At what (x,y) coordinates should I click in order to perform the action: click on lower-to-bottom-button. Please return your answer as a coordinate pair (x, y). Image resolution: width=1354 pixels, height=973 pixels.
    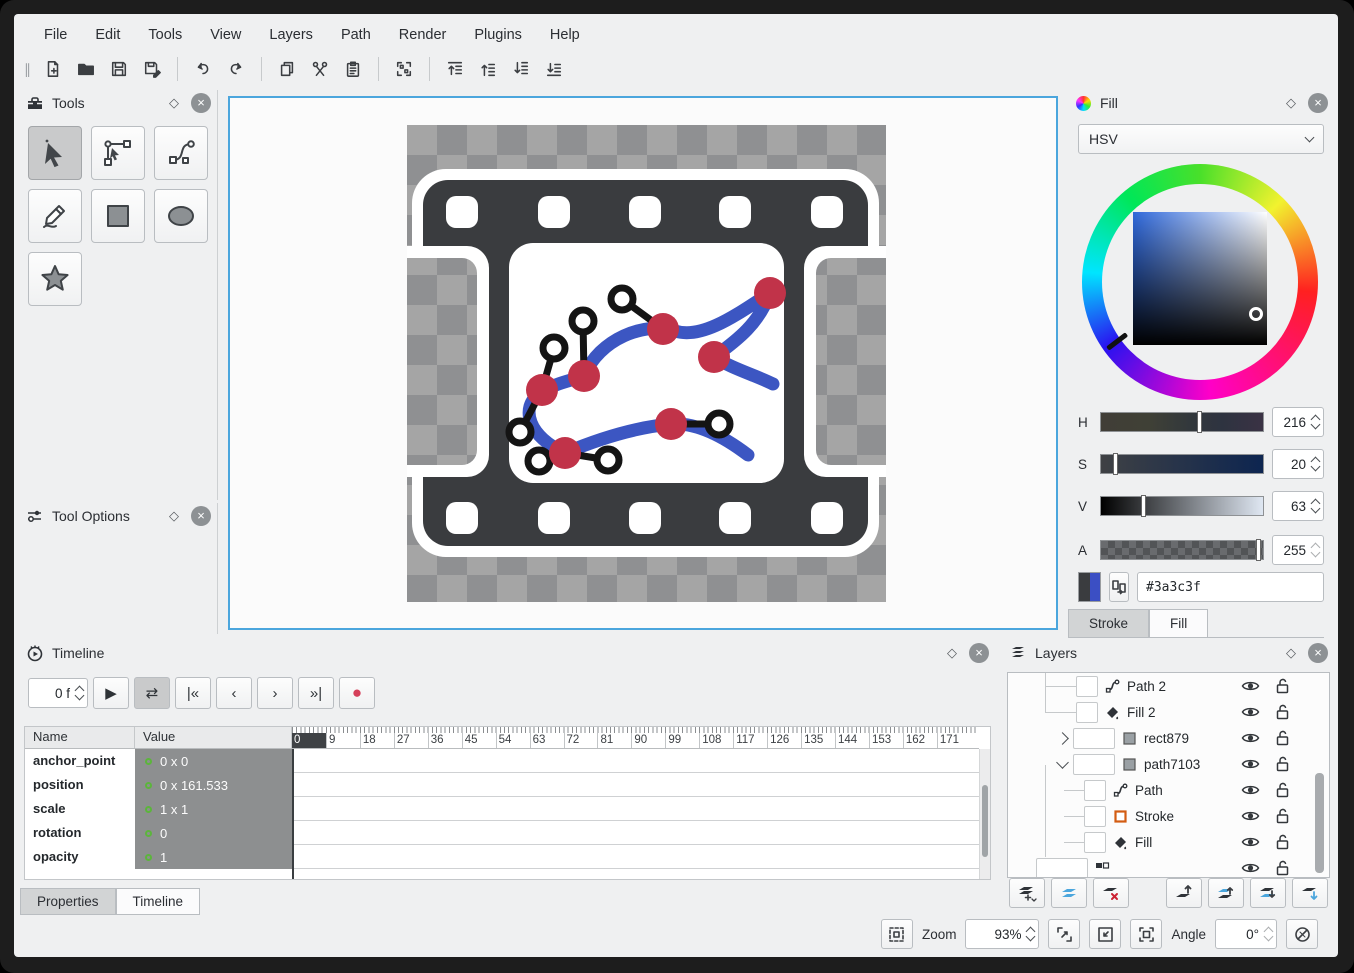
    Looking at the image, I should click on (554, 69).